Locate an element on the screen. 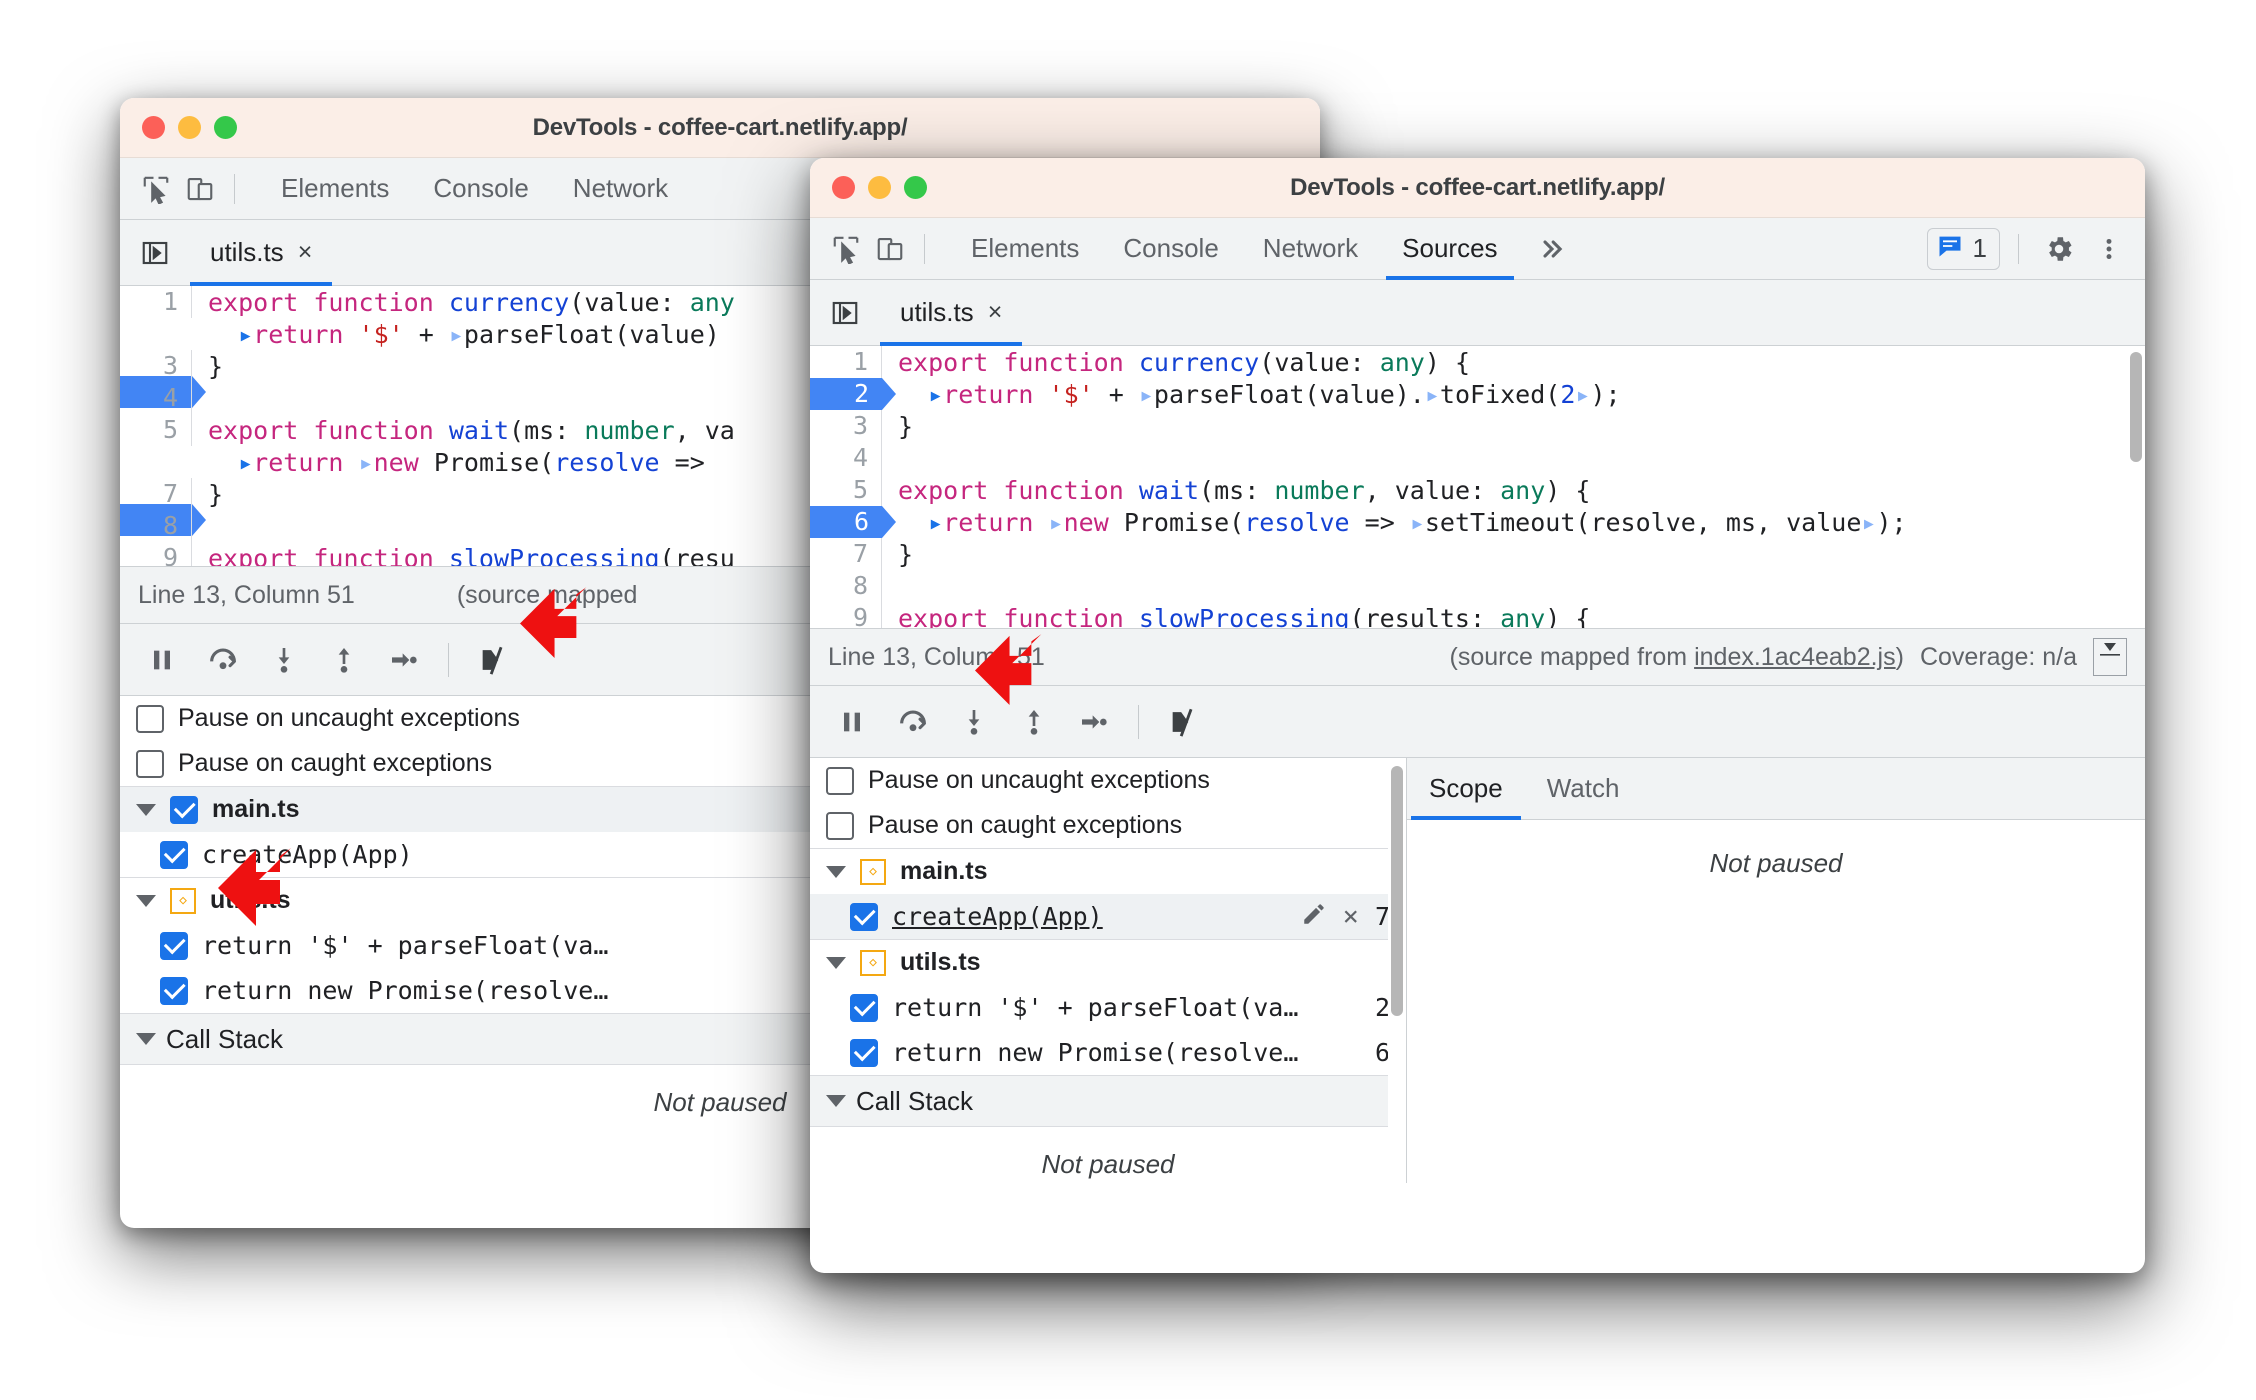 The image size is (2256, 1400). tab-sources: Sources is located at coordinates (1449, 249).